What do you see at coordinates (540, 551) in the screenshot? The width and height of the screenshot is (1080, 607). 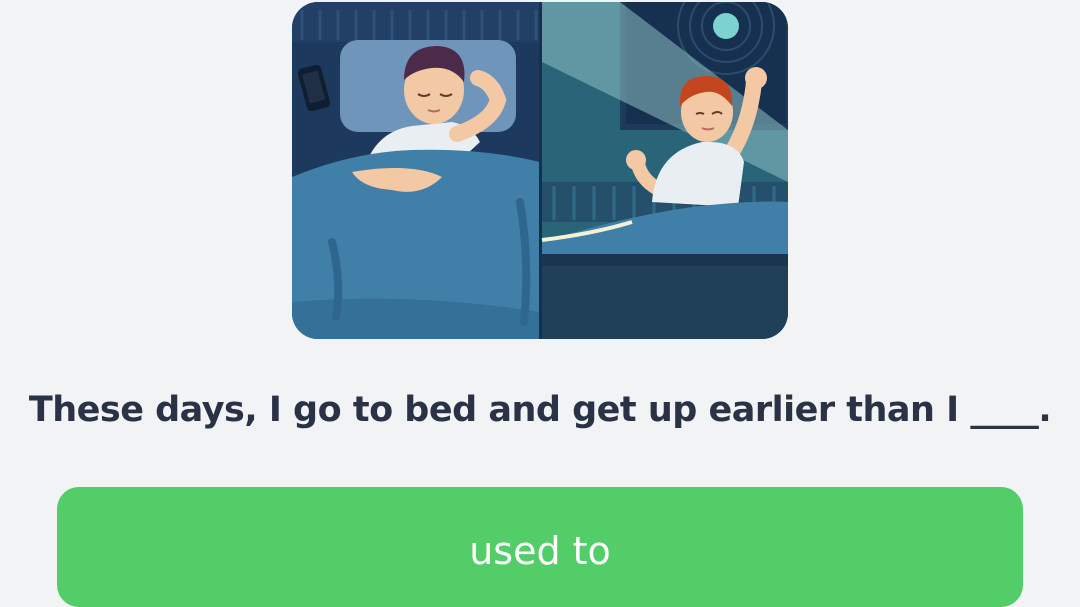 I see `answer-option-label: used to` at bounding box center [540, 551].